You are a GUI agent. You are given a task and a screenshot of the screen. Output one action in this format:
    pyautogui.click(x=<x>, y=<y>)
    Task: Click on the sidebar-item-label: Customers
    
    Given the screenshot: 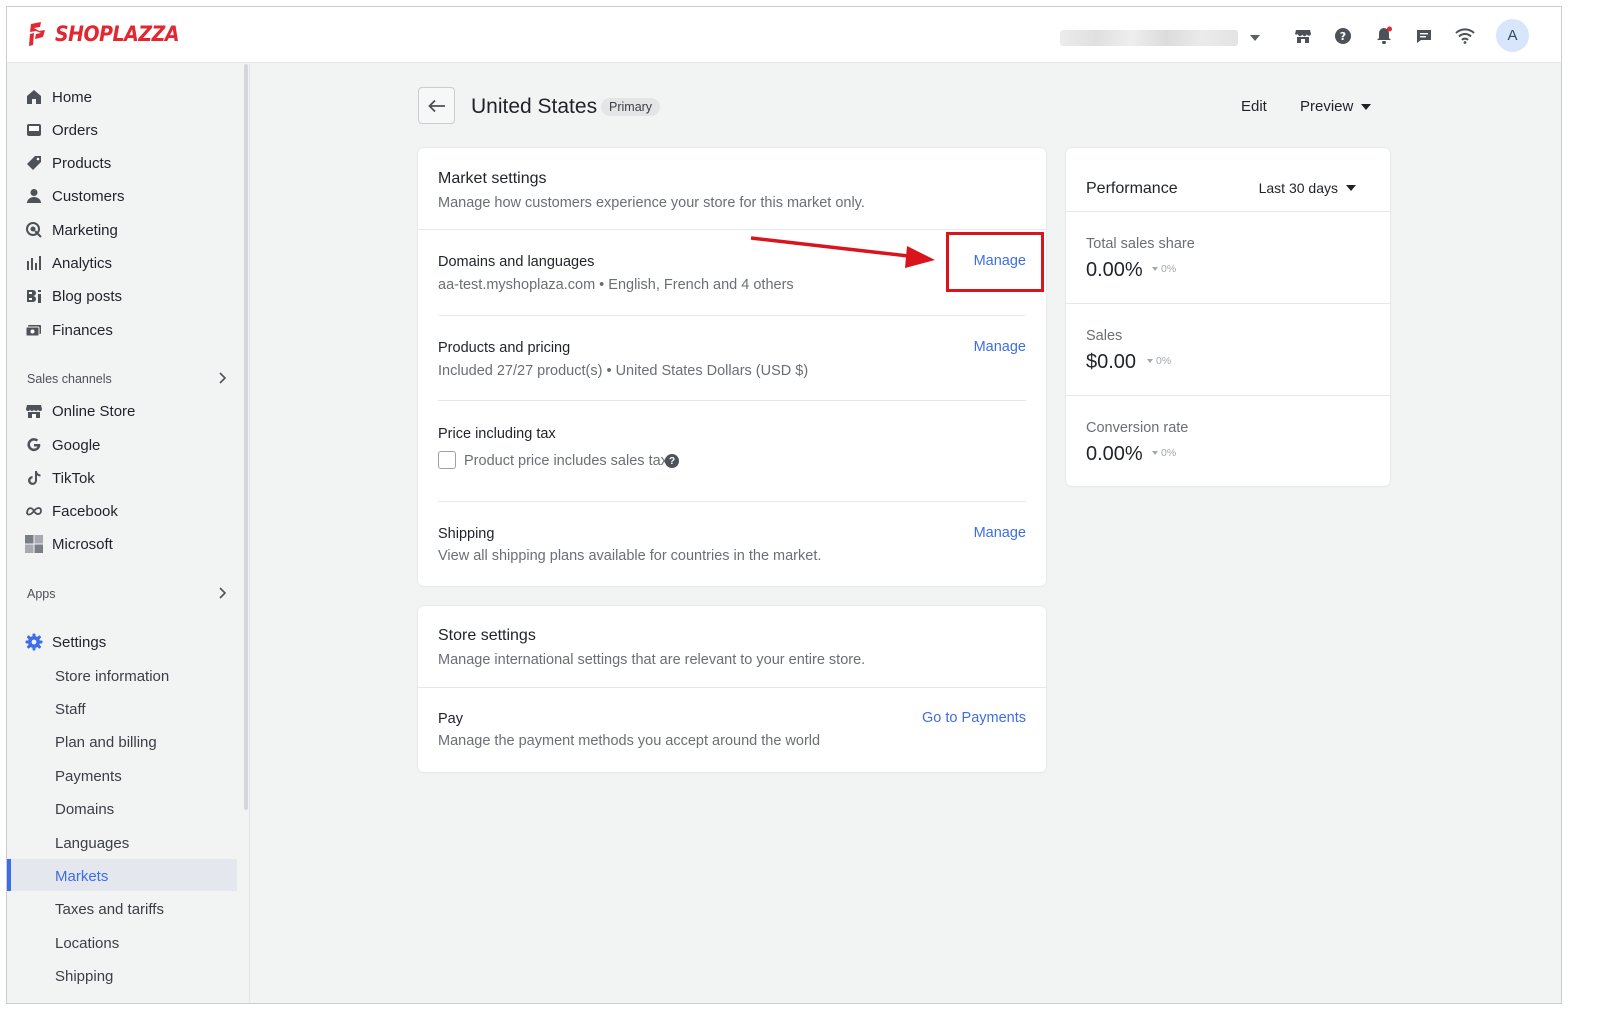 What is the action you would take?
    pyautogui.click(x=88, y=196)
    